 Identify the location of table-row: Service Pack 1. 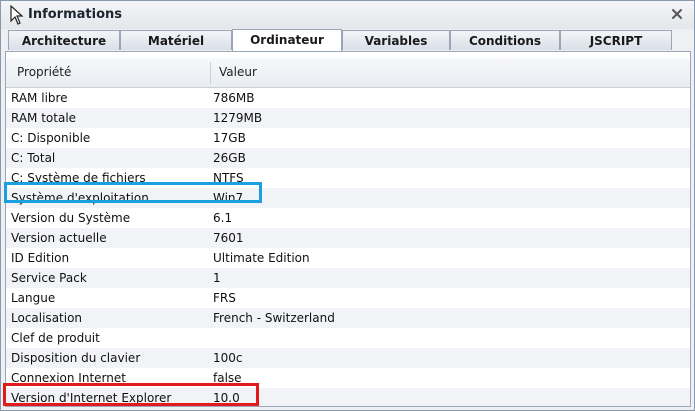
(348, 278).